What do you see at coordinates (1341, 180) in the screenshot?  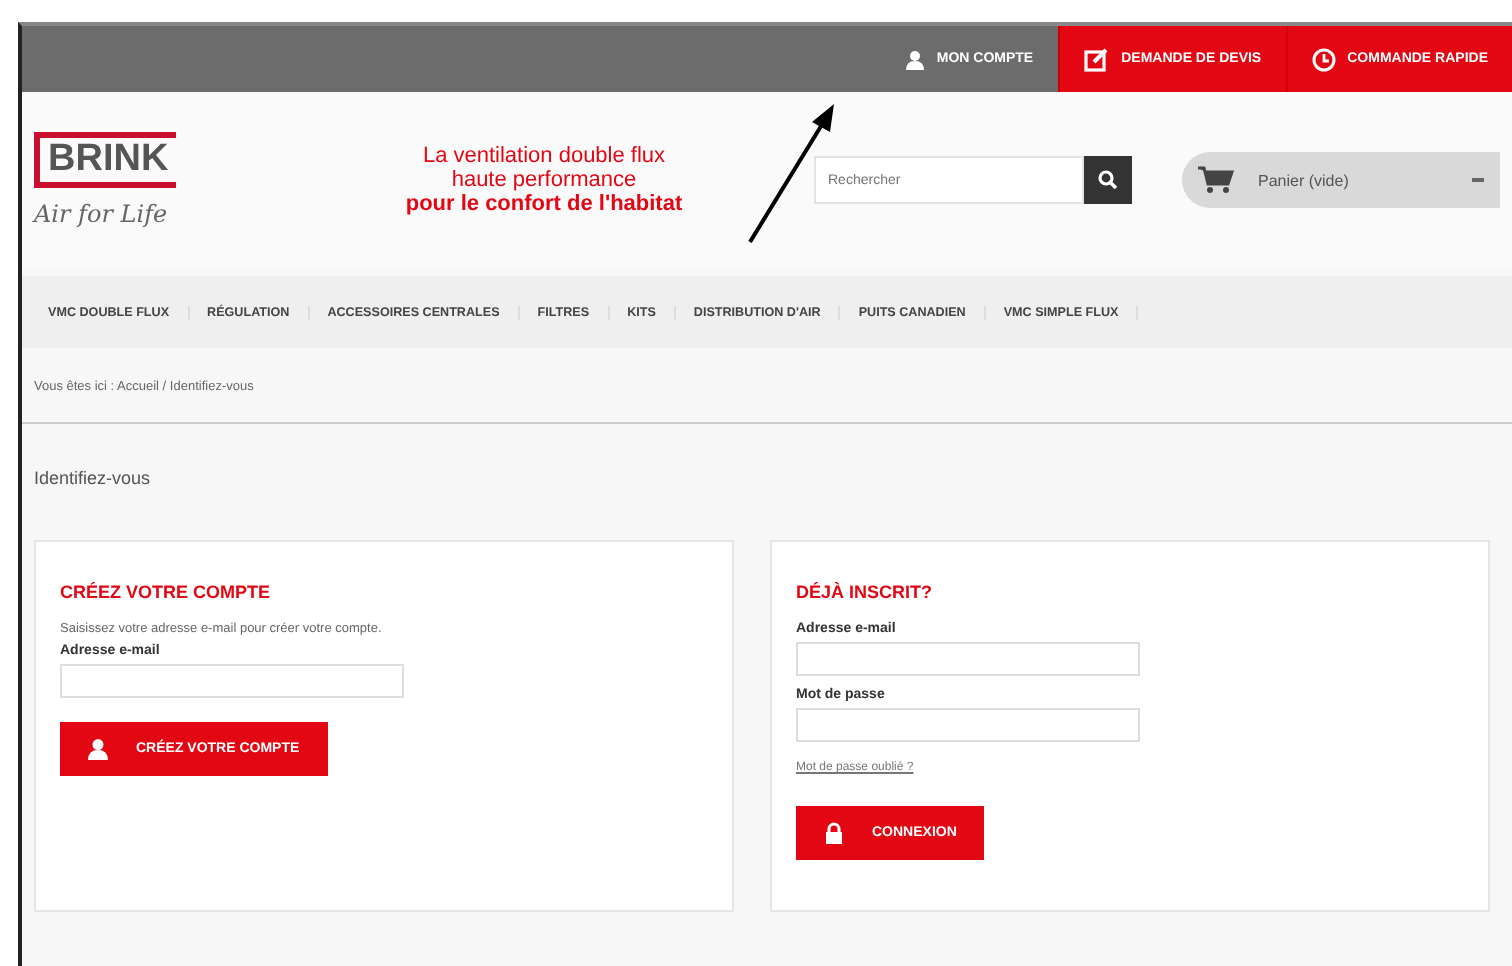 I see `cart-button: Panier (vide)` at bounding box center [1341, 180].